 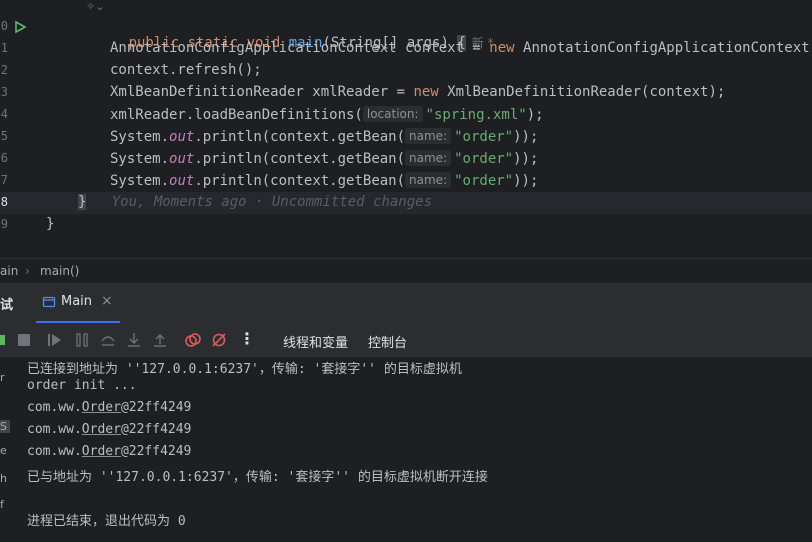 What do you see at coordinates (392, 114) in the screenshot?
I see `parameter-hint: location:` at bounding box center [392, 114].